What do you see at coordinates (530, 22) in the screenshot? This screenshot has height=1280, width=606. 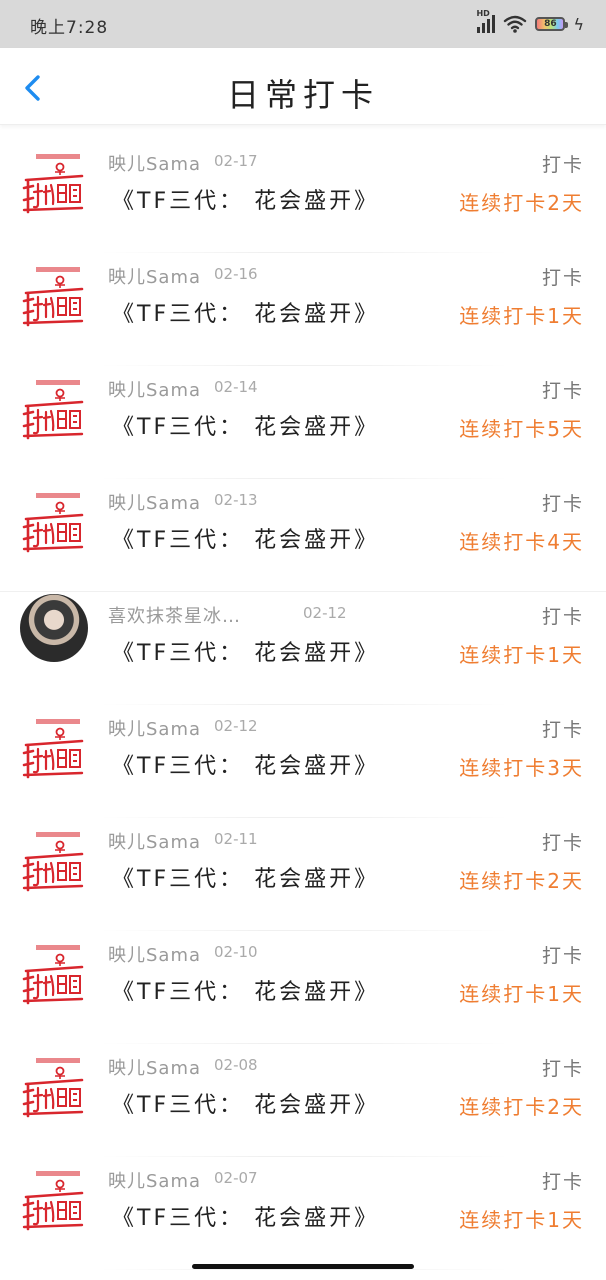 I see `status-icons: HD 86 ϟ` at bounding box center [530, 22].